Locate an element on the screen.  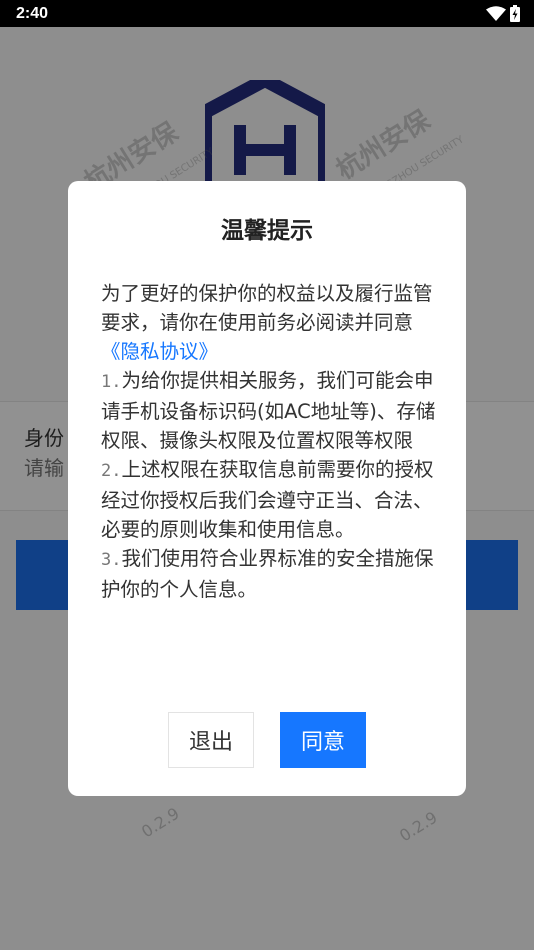
privacy-policy-link: 《隐私协议》 is located at coordinates (159, 351).